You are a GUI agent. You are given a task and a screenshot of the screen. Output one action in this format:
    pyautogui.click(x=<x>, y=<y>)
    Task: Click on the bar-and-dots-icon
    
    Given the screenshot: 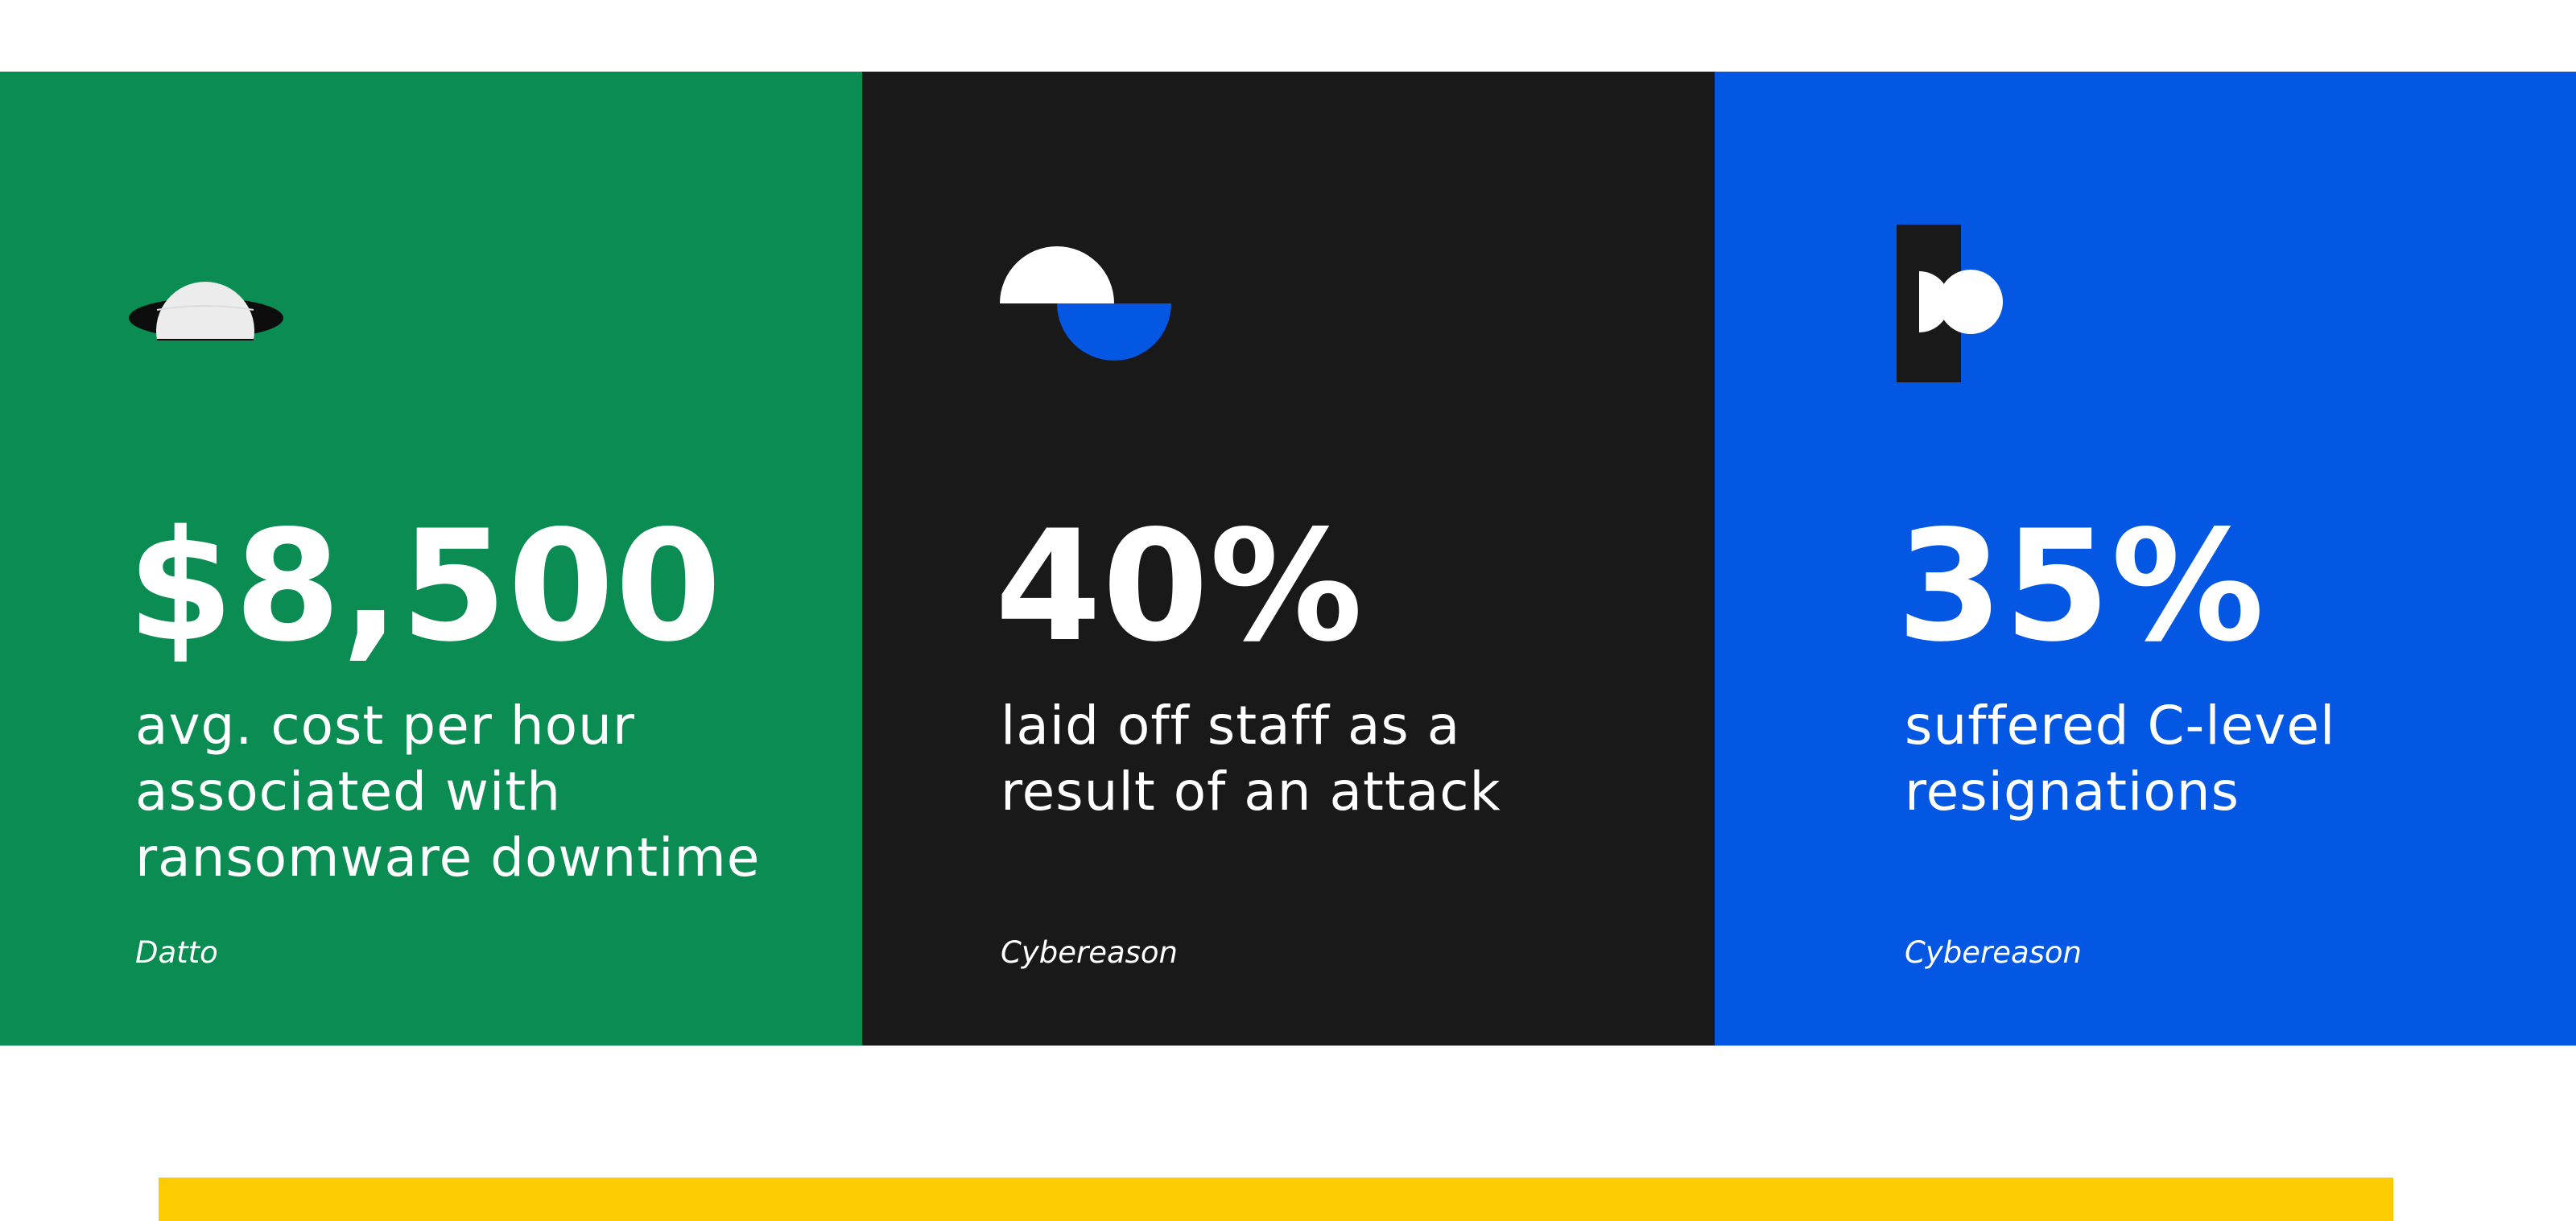 What is the action you would take?
    pyautogui.click(x=1940, y=308)
    